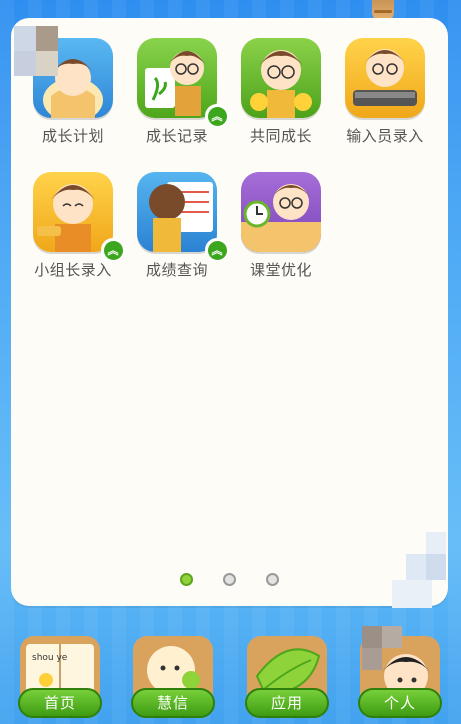  What do you see at coordinates (173, 703) in the screenshot?
I see `nav-message-label: 慧信` at bounding box center [173, 703].